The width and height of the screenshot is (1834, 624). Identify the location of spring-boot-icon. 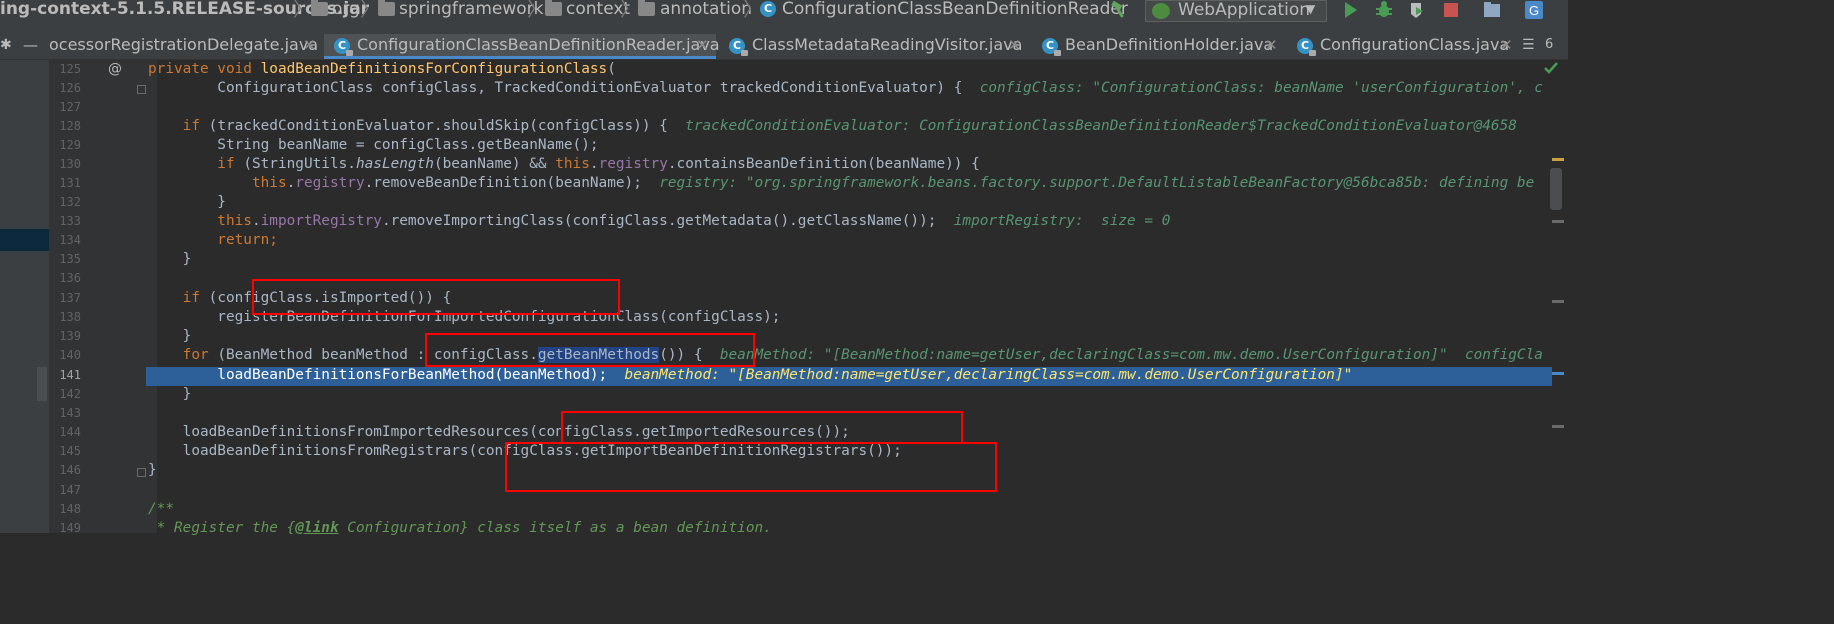
(1161, 11).